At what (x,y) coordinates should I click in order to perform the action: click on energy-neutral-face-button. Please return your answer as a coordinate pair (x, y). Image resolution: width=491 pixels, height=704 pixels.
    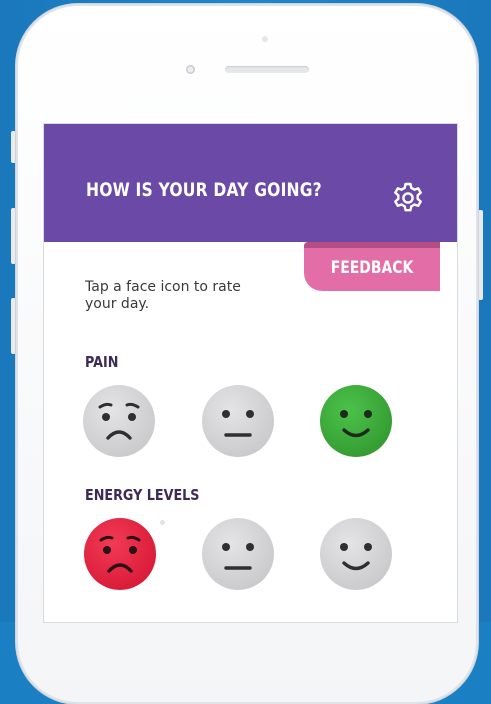
    Looking at the image, I should click on (238, 554).